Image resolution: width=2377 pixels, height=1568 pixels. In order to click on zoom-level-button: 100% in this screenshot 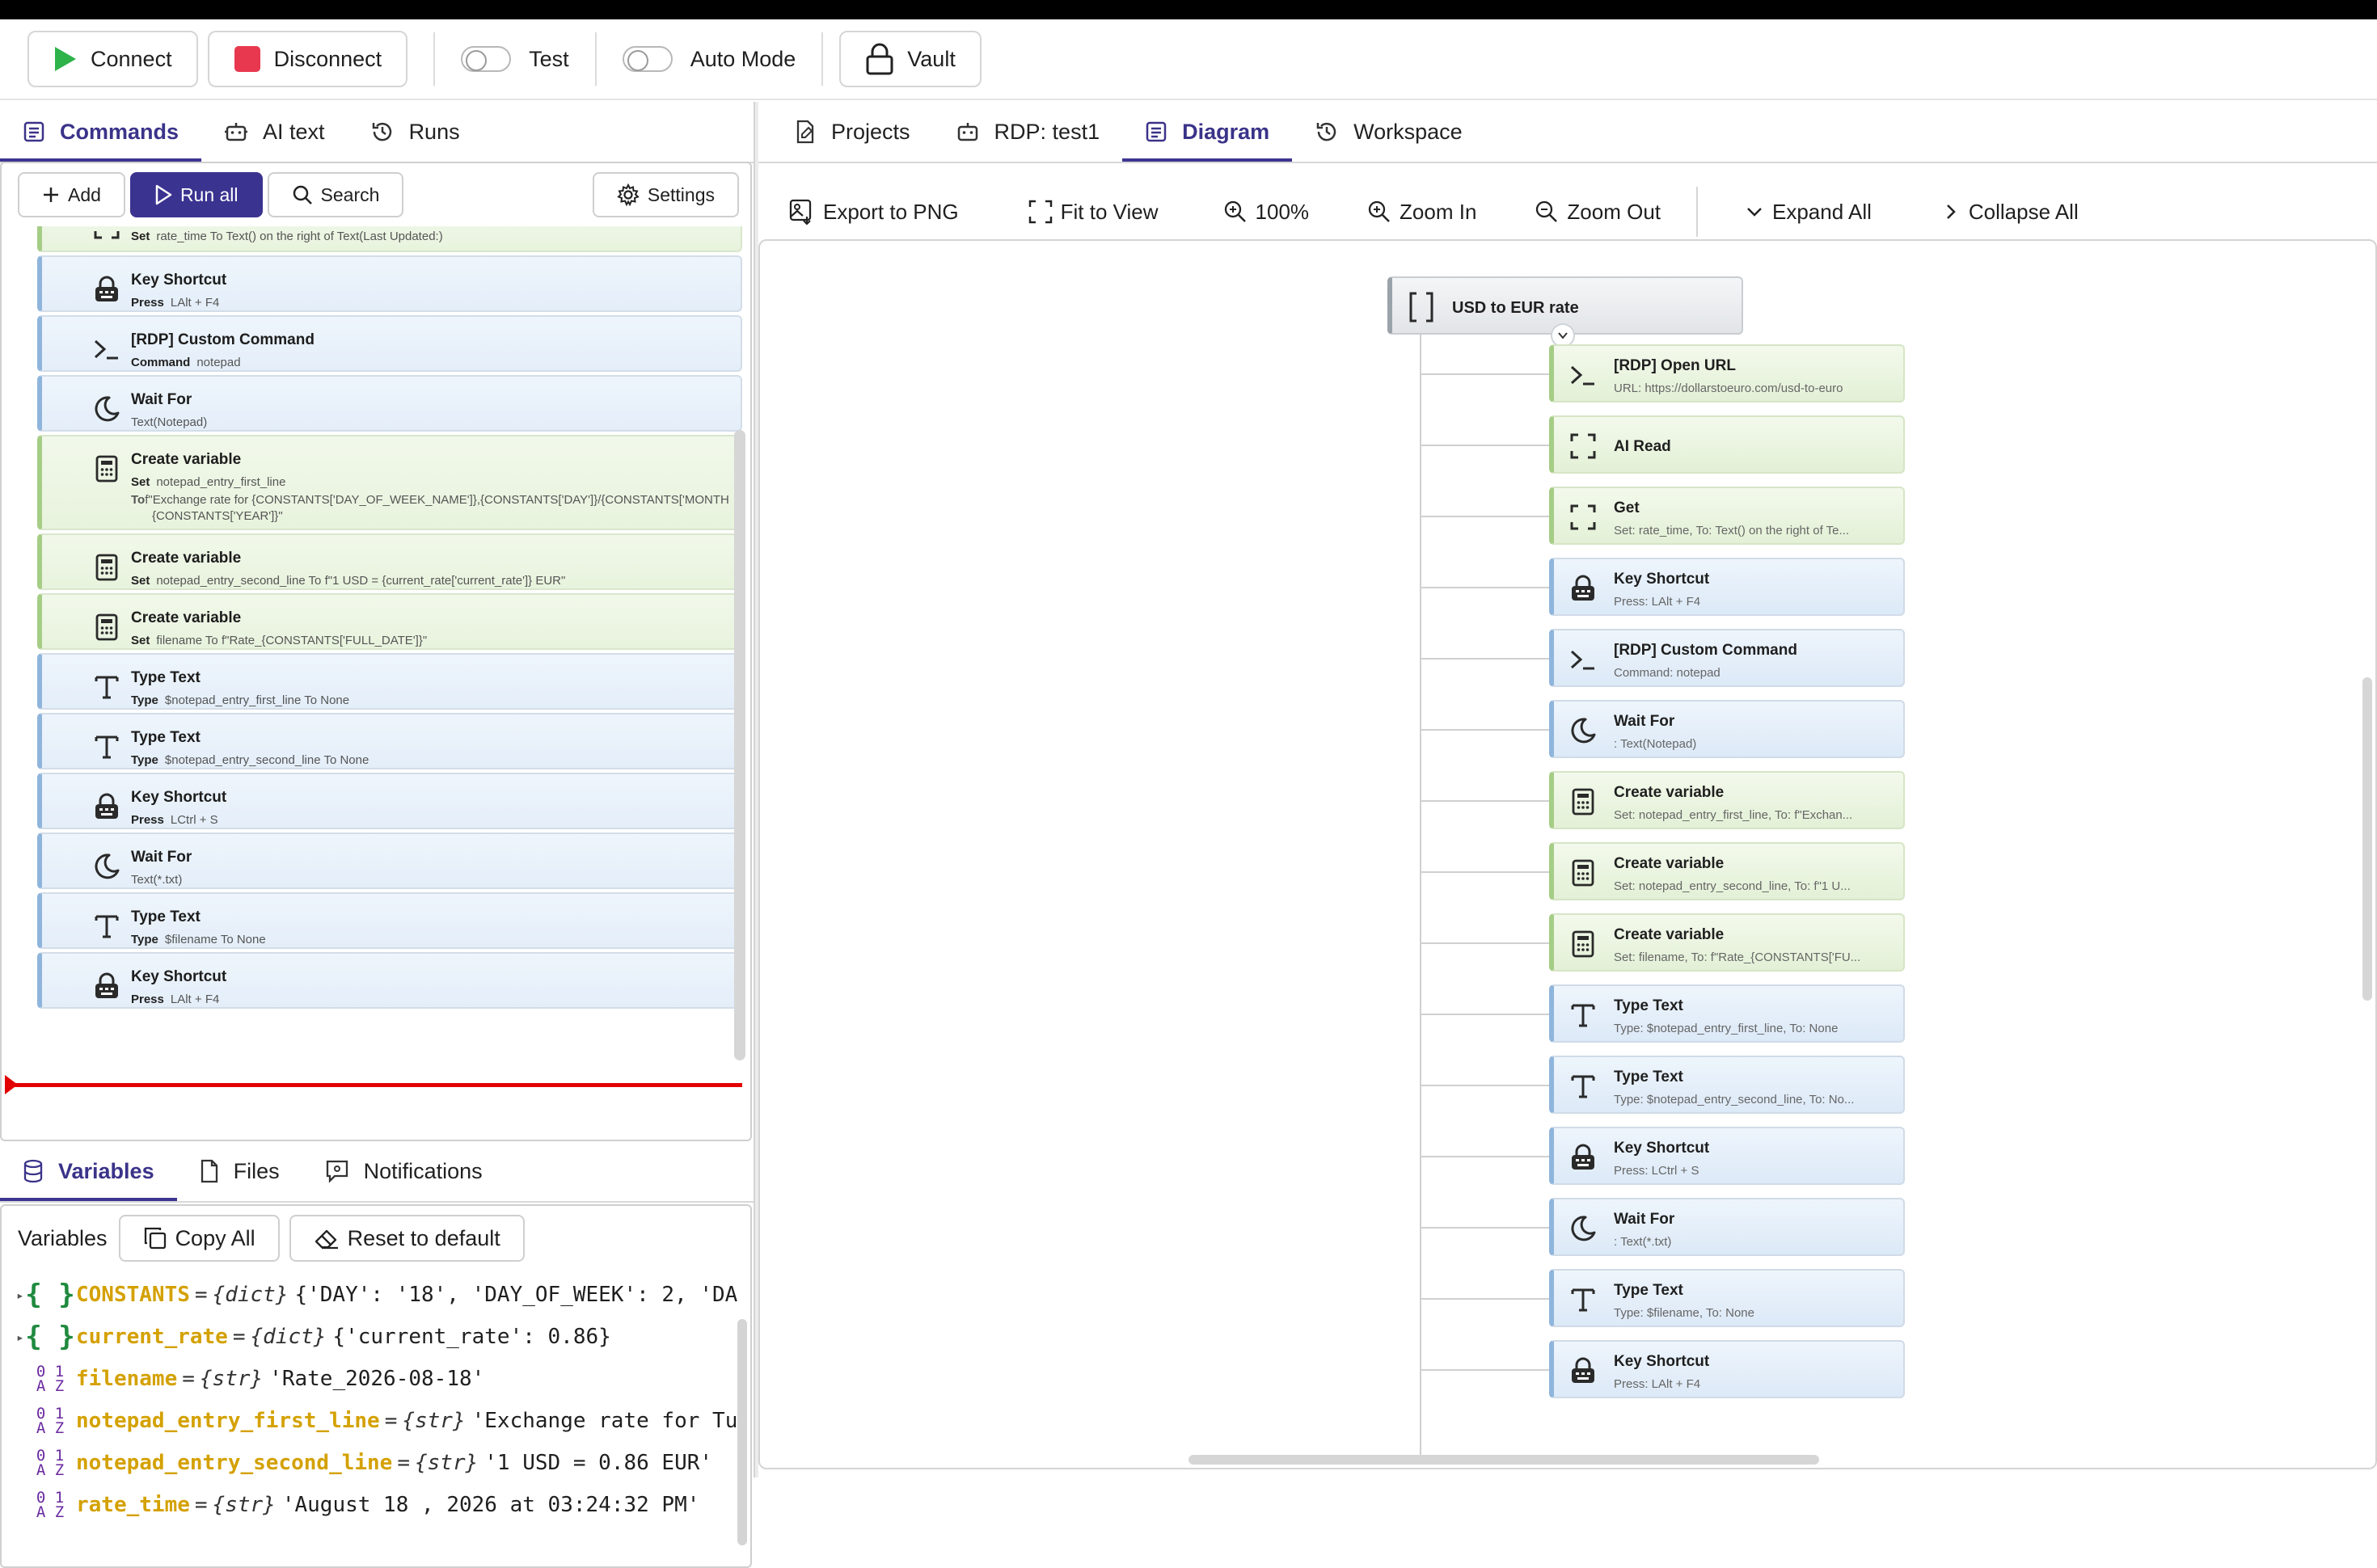, I will do `click(1266, 212)`.